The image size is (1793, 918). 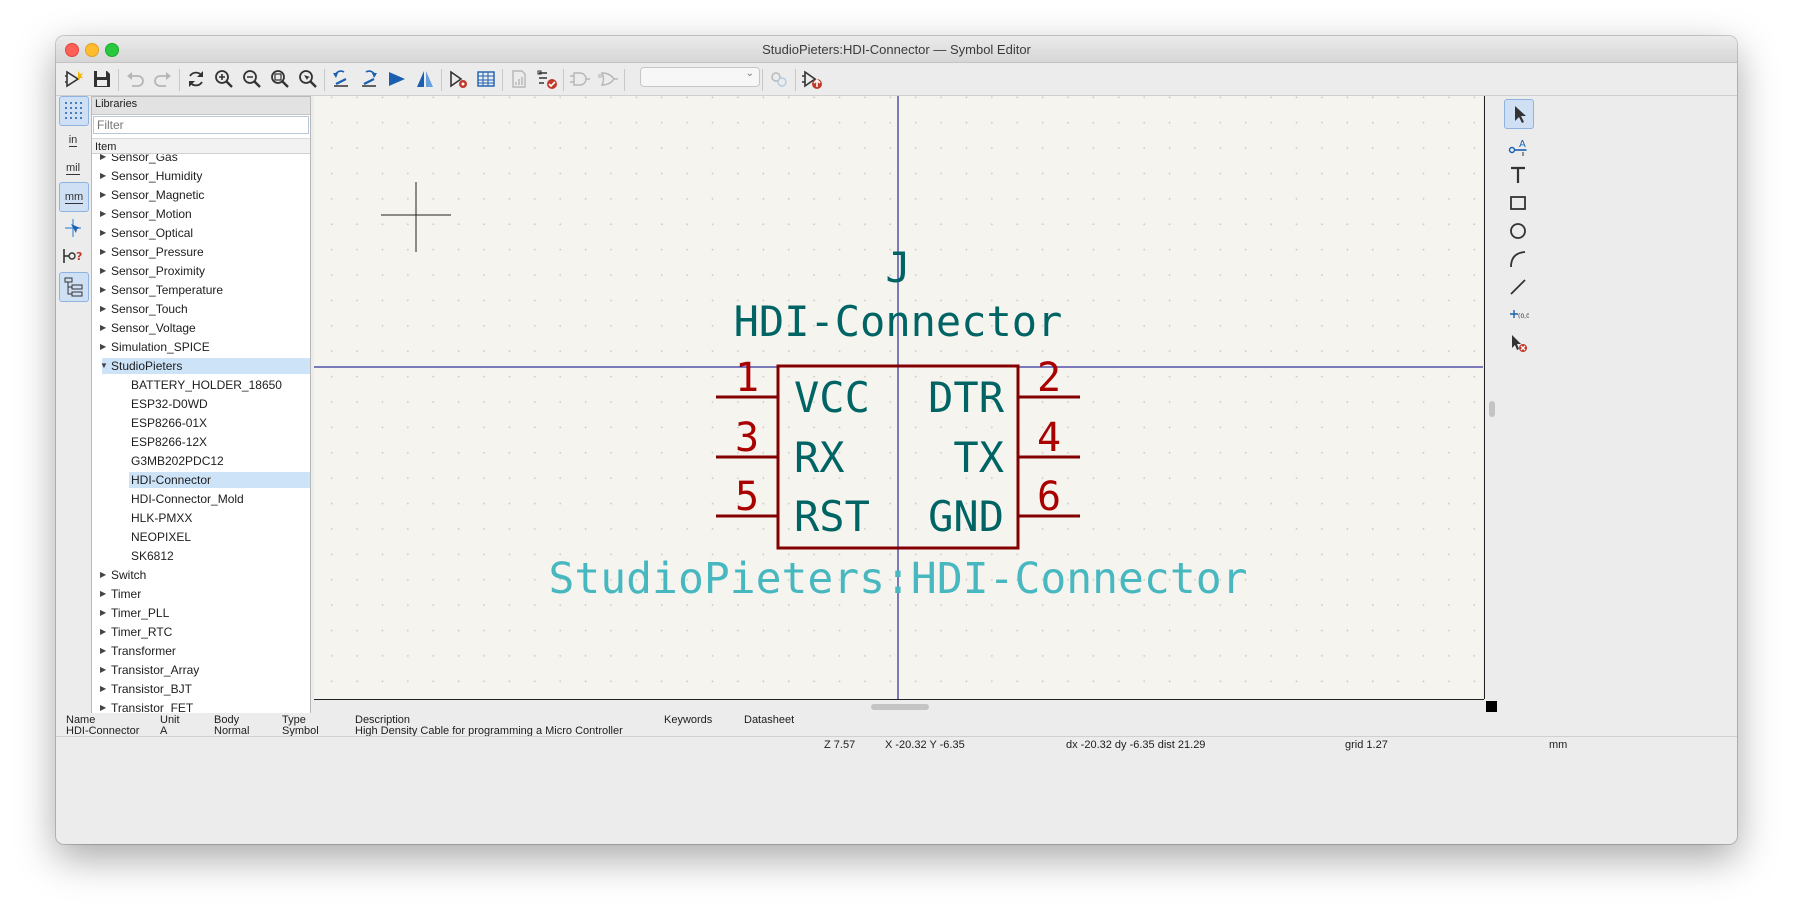 I want to click on demorgan-standard-button, so click(x=580, y=79).